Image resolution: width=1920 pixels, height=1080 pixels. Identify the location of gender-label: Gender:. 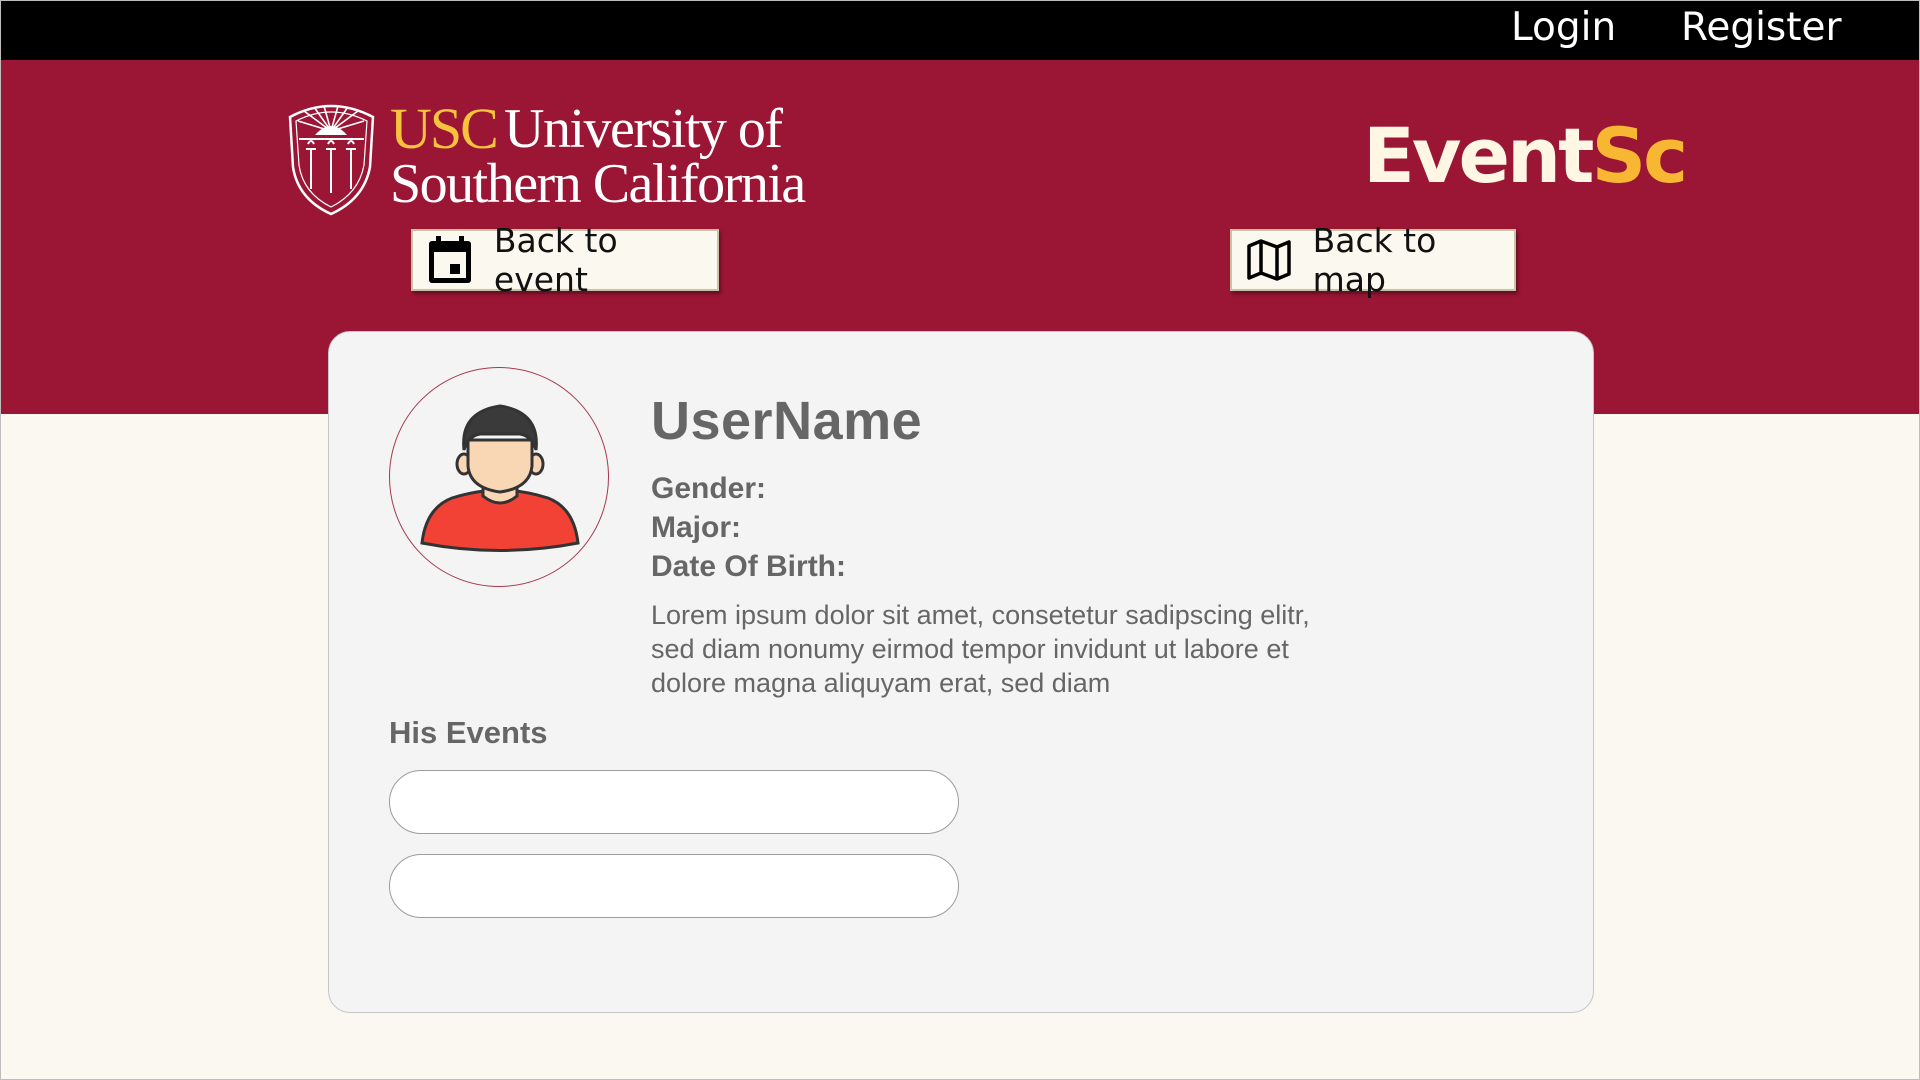
(709, 488).